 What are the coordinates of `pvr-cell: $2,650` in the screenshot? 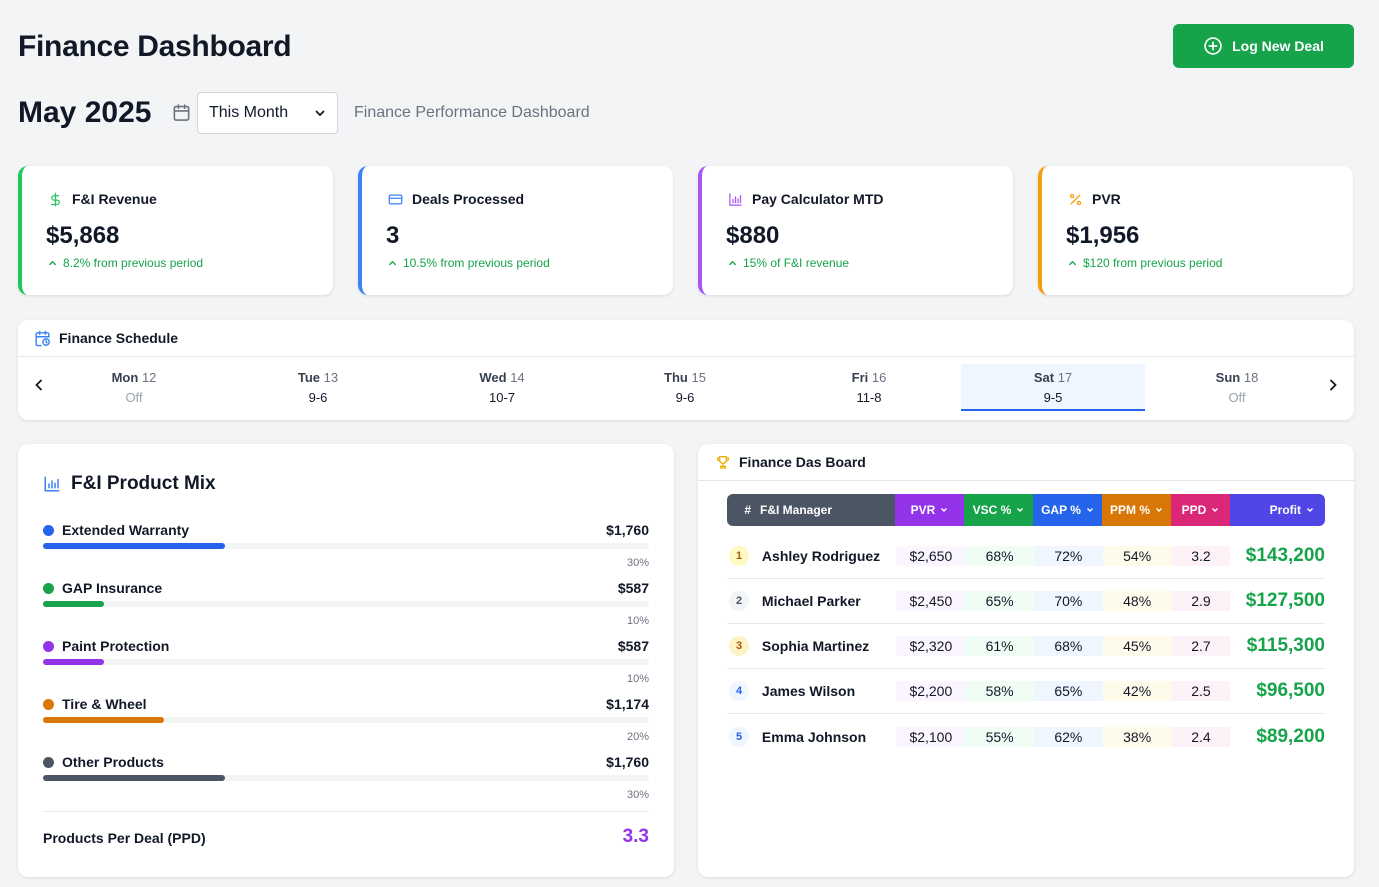 It's located at (931, 556).